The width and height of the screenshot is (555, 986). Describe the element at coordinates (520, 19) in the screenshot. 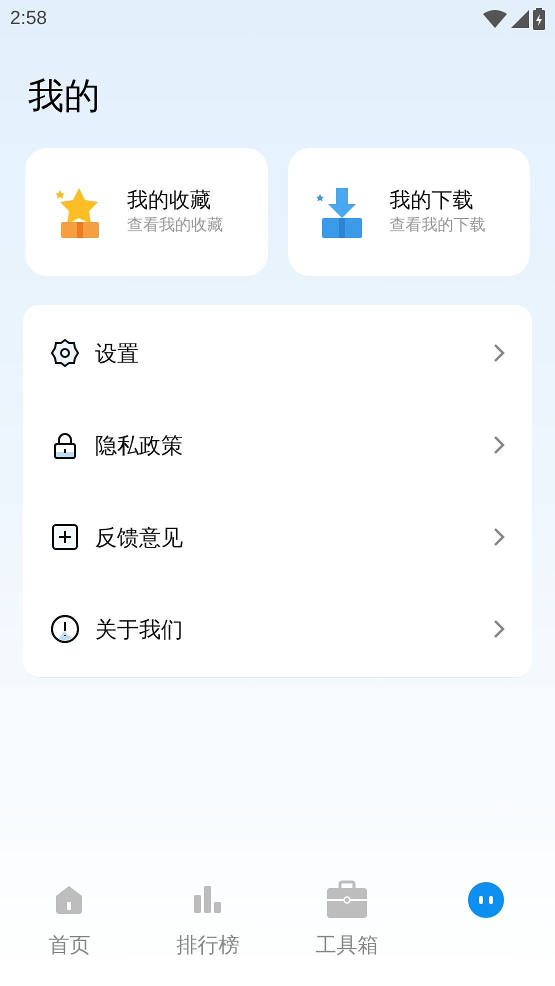

I see `signal-icon` at that location.